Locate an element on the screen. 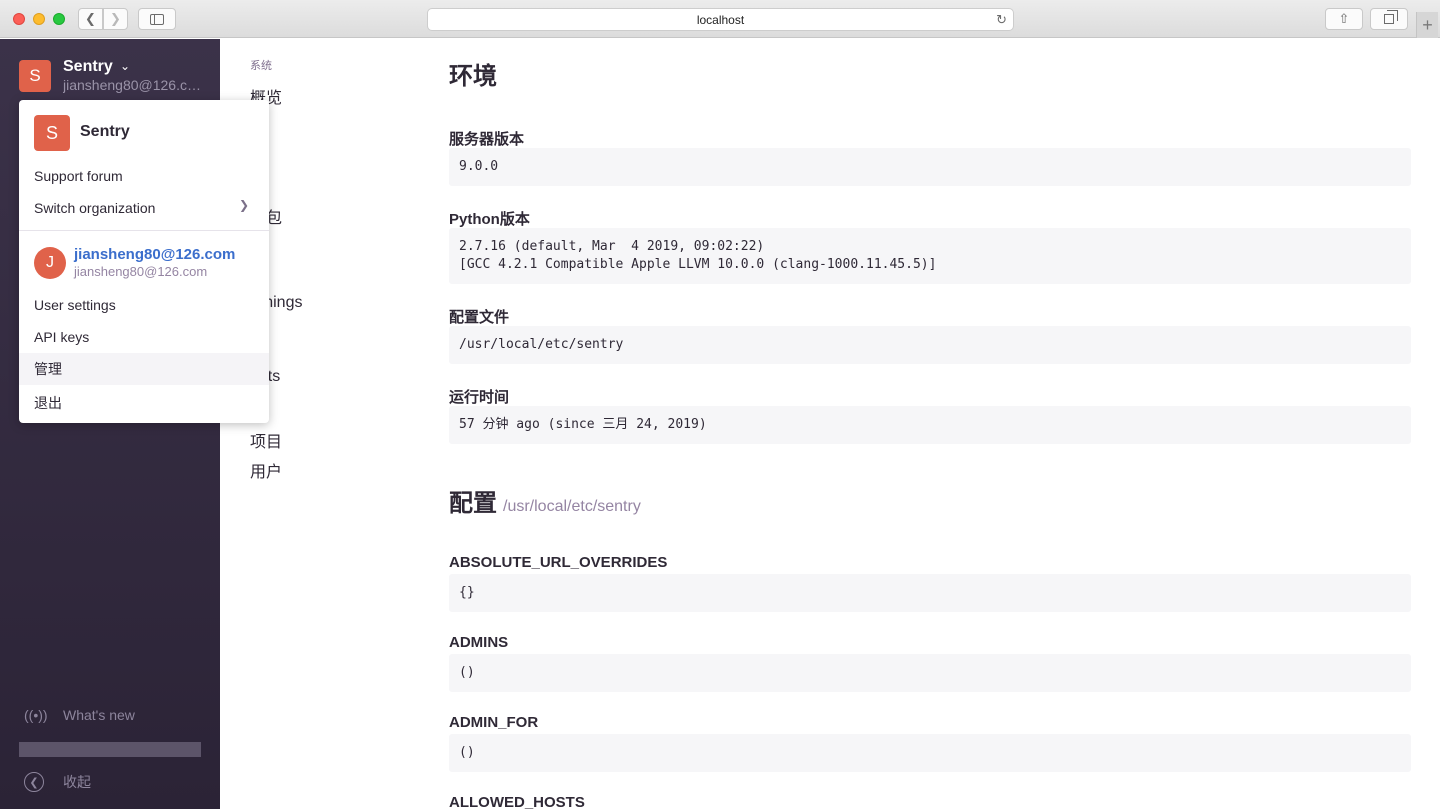  plus-icon: + is located at coordinates (1427, 24).